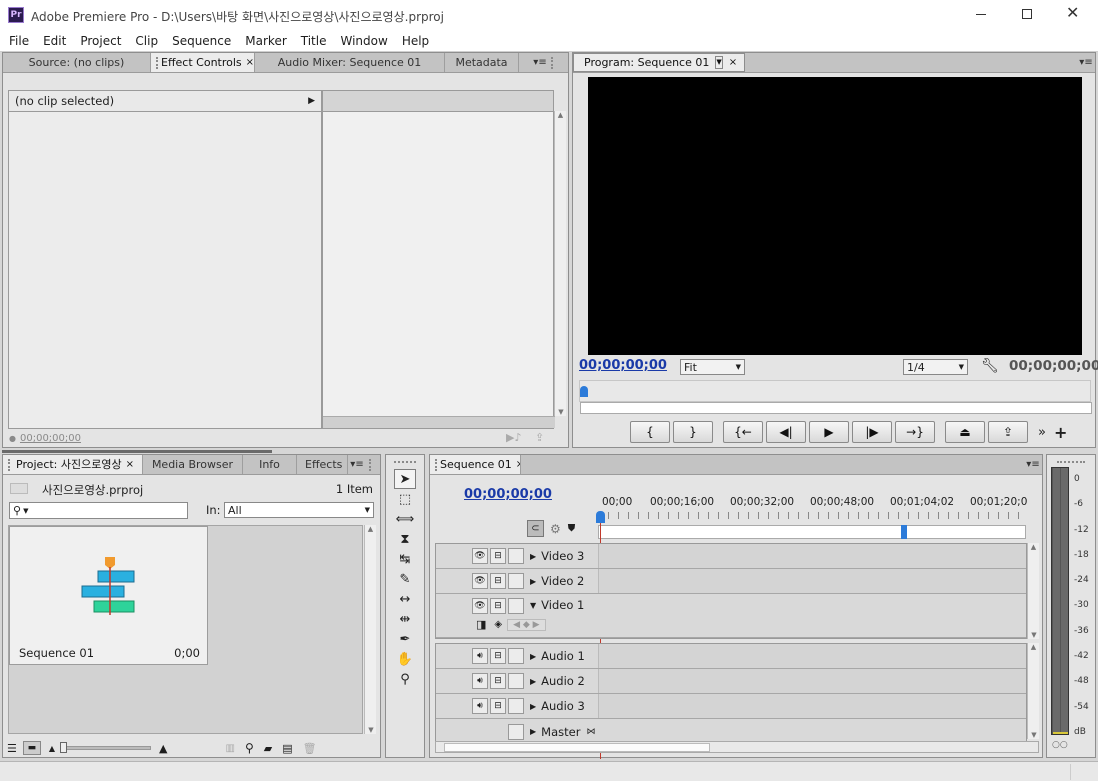  What do you see at coordinates (712, 367) in the screenshot?
I see `zoom-select: Fit ▼` at bounding box center [712, 367].